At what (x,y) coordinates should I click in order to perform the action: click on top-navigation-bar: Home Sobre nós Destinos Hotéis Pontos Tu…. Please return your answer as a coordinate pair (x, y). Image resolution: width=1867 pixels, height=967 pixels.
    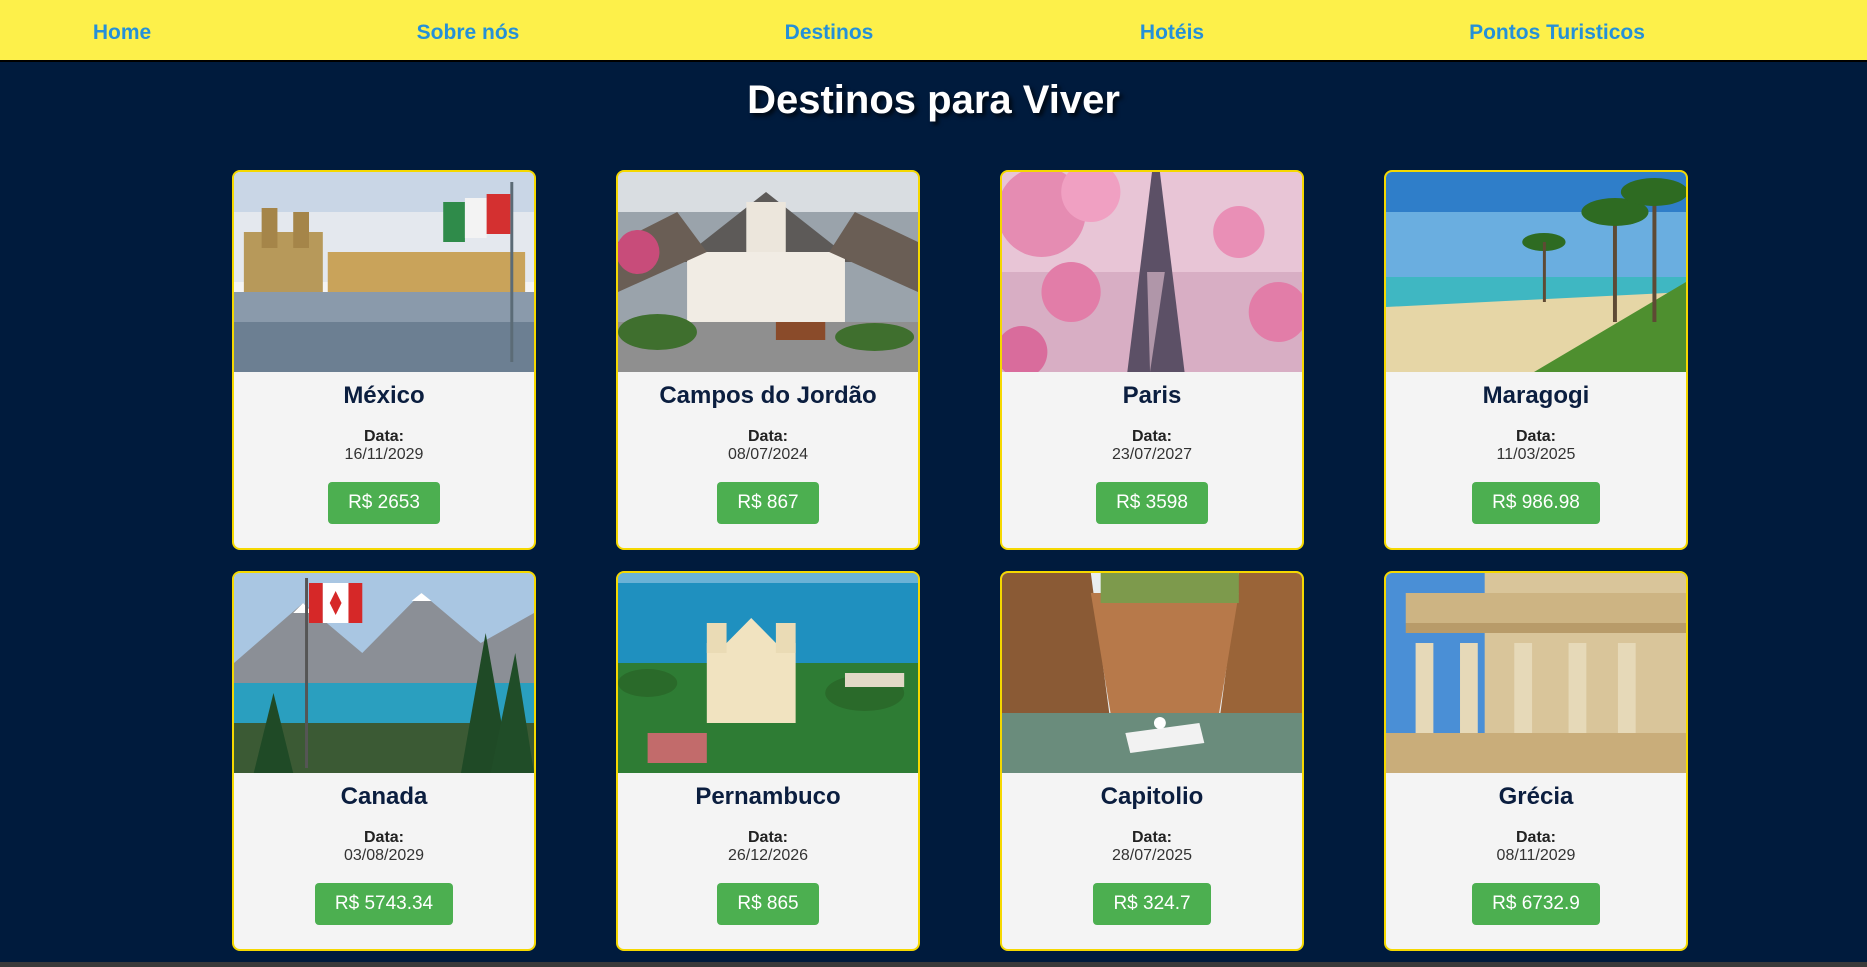
    Looking at the image, I should click on (933, 31).